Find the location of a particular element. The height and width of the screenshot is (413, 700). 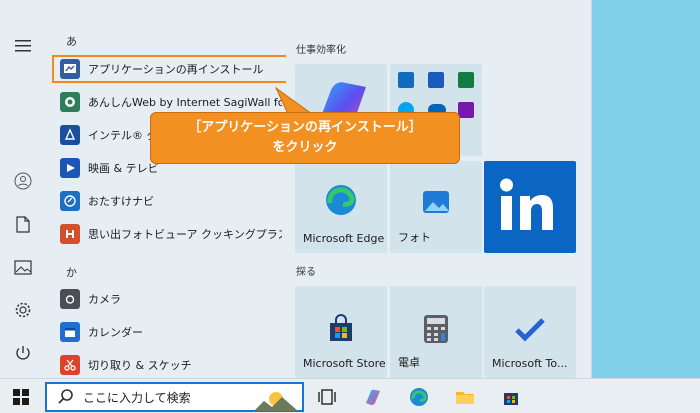

outlook-icon is located at coordinates (406, 80).